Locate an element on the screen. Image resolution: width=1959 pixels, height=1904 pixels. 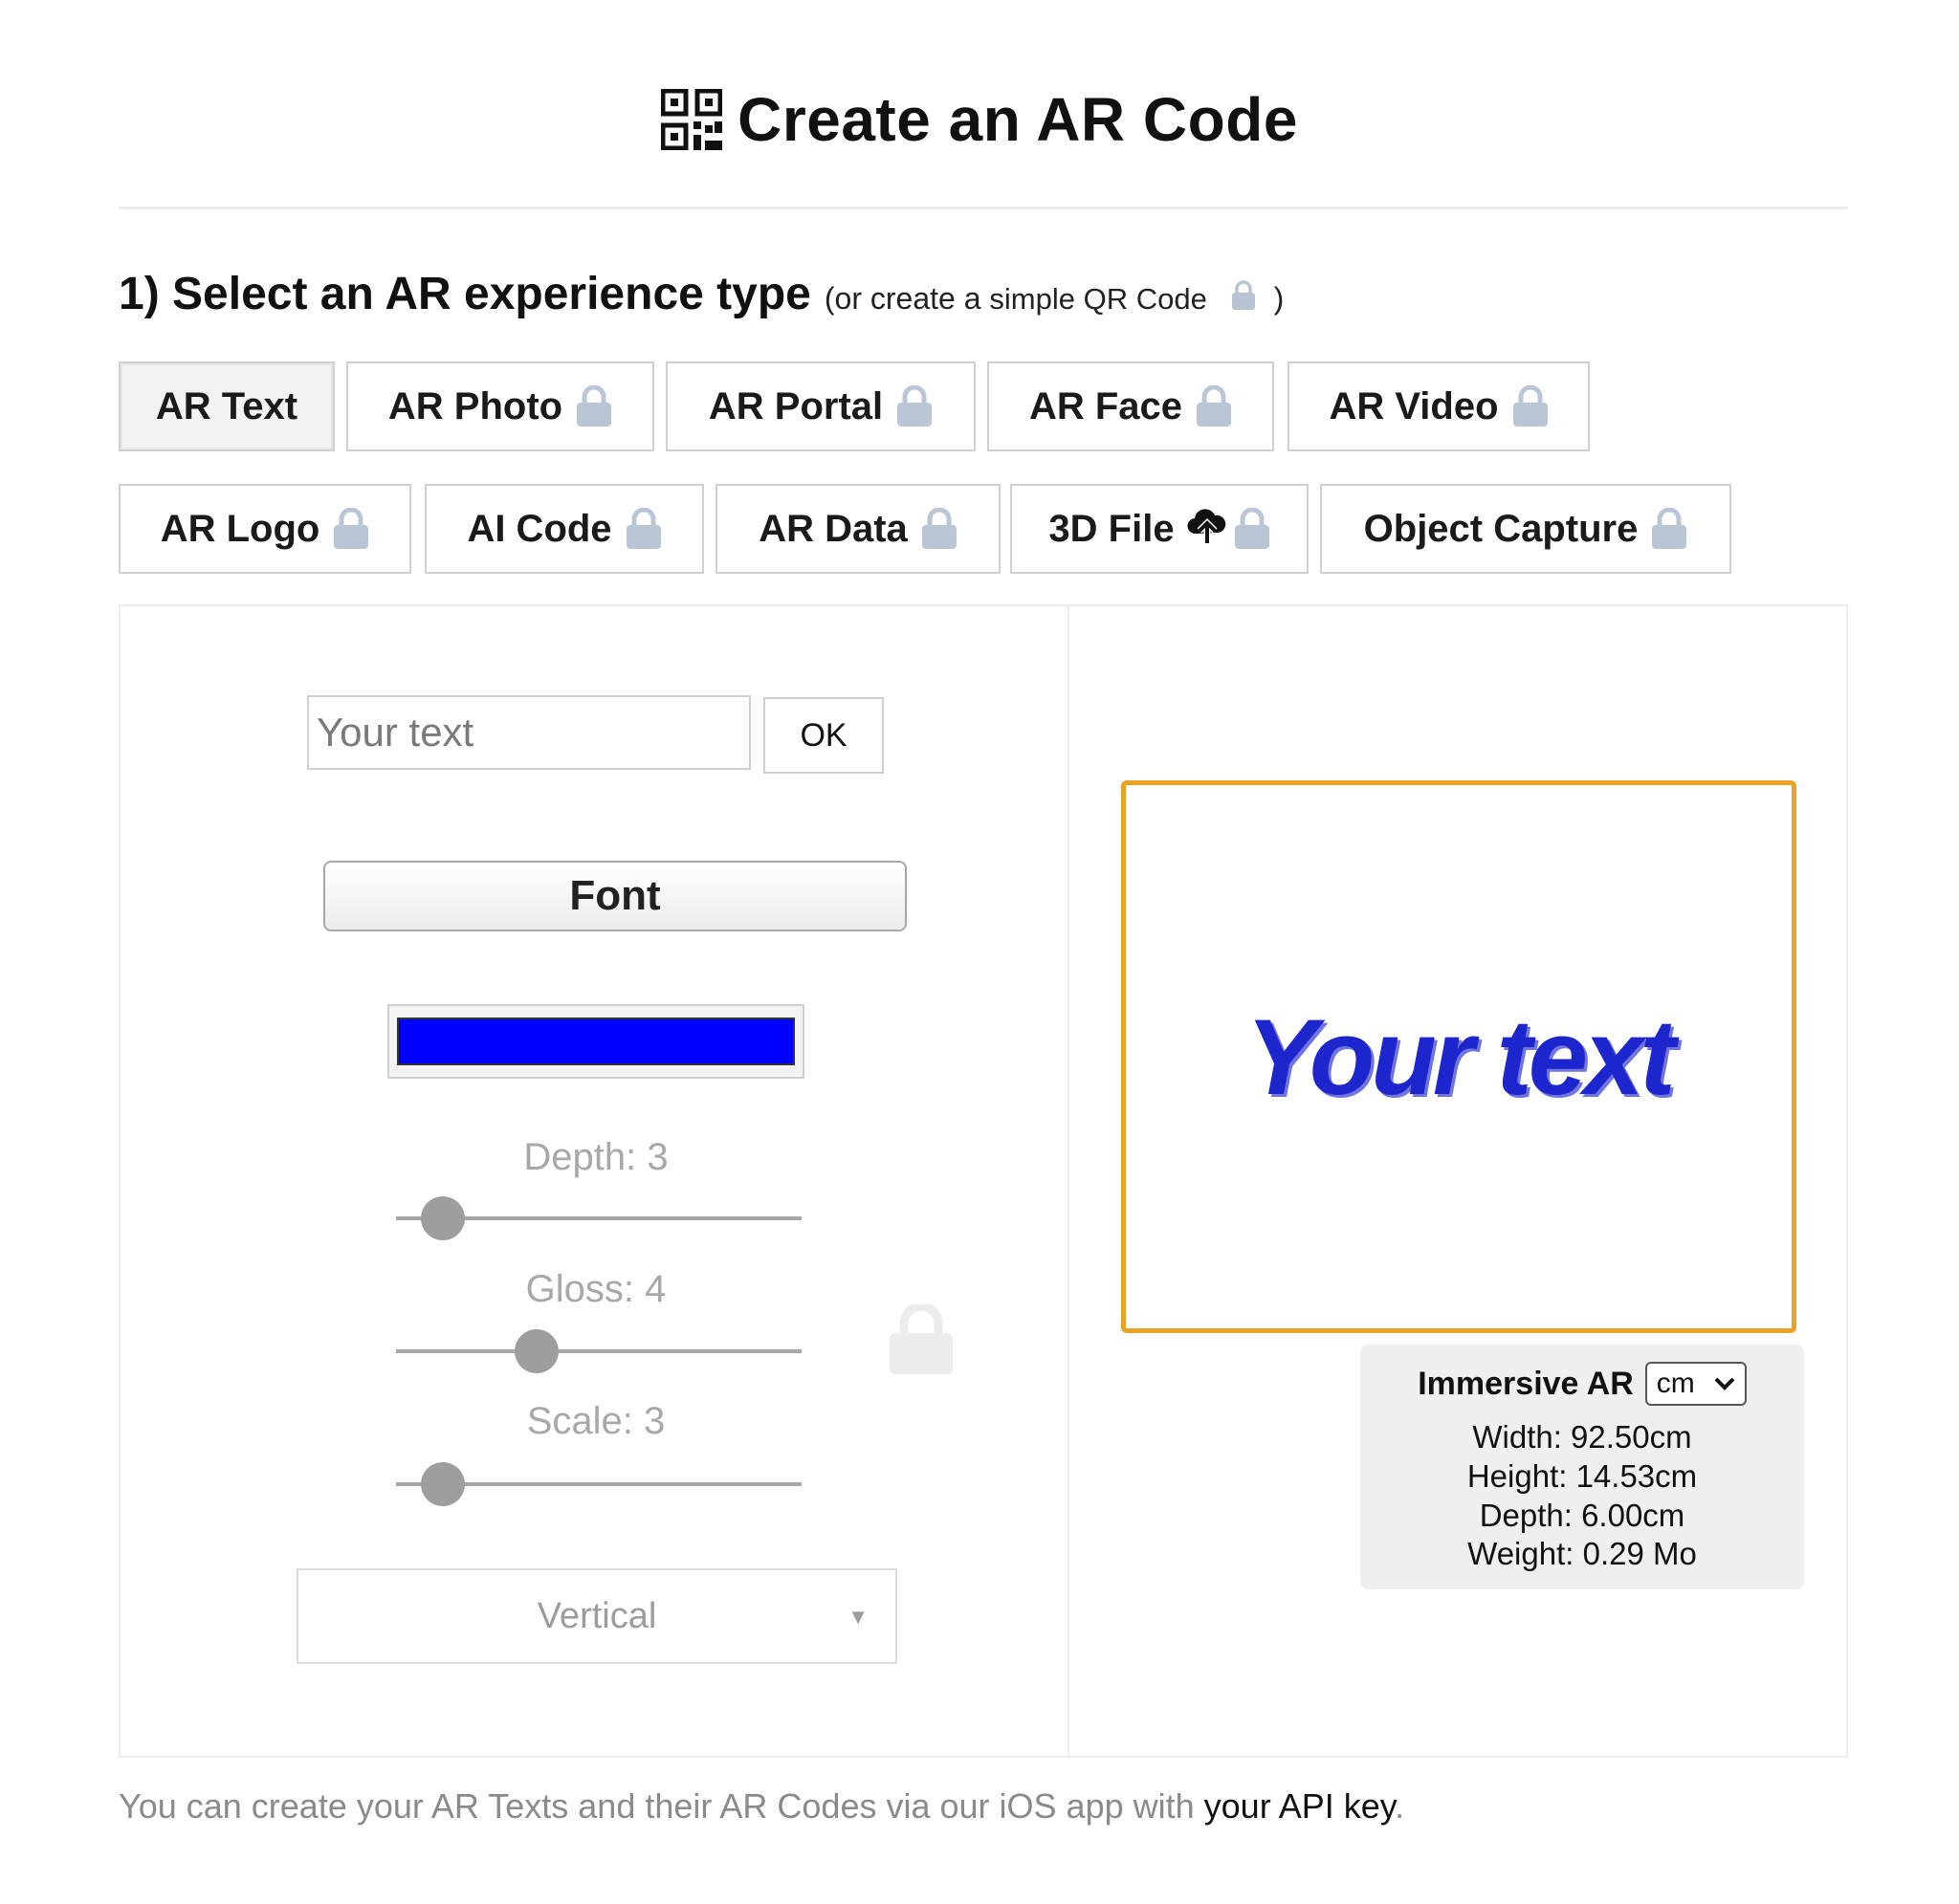
ar-preview: Your text is located at coordinates (1458, 1056).